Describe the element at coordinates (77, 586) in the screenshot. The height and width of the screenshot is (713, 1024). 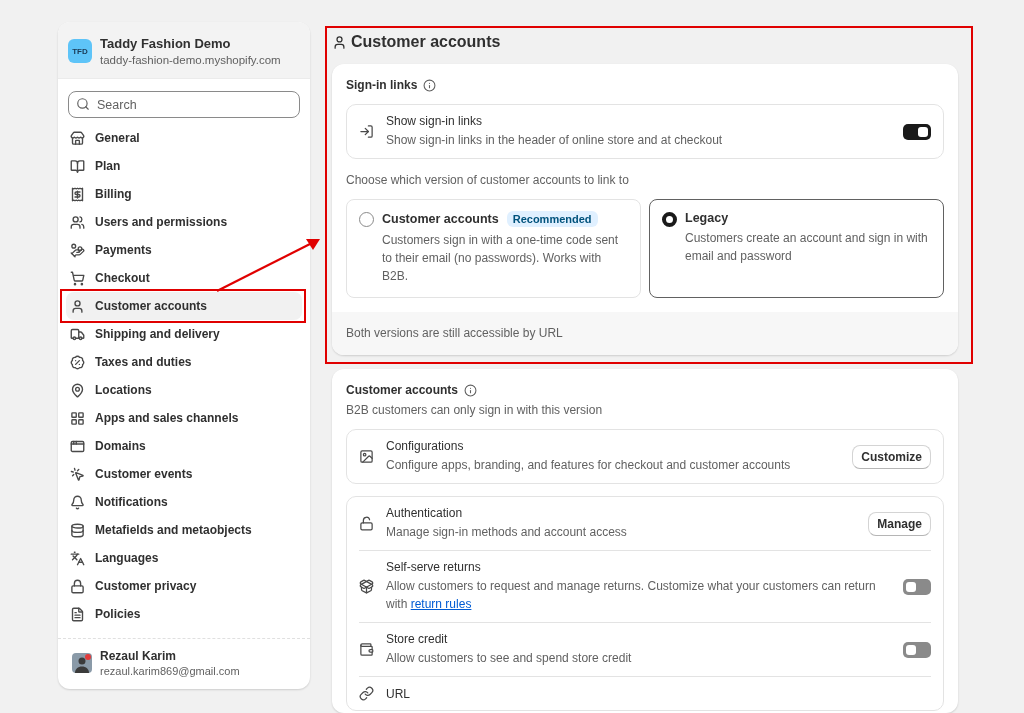
I see `lock-icon` at that location.